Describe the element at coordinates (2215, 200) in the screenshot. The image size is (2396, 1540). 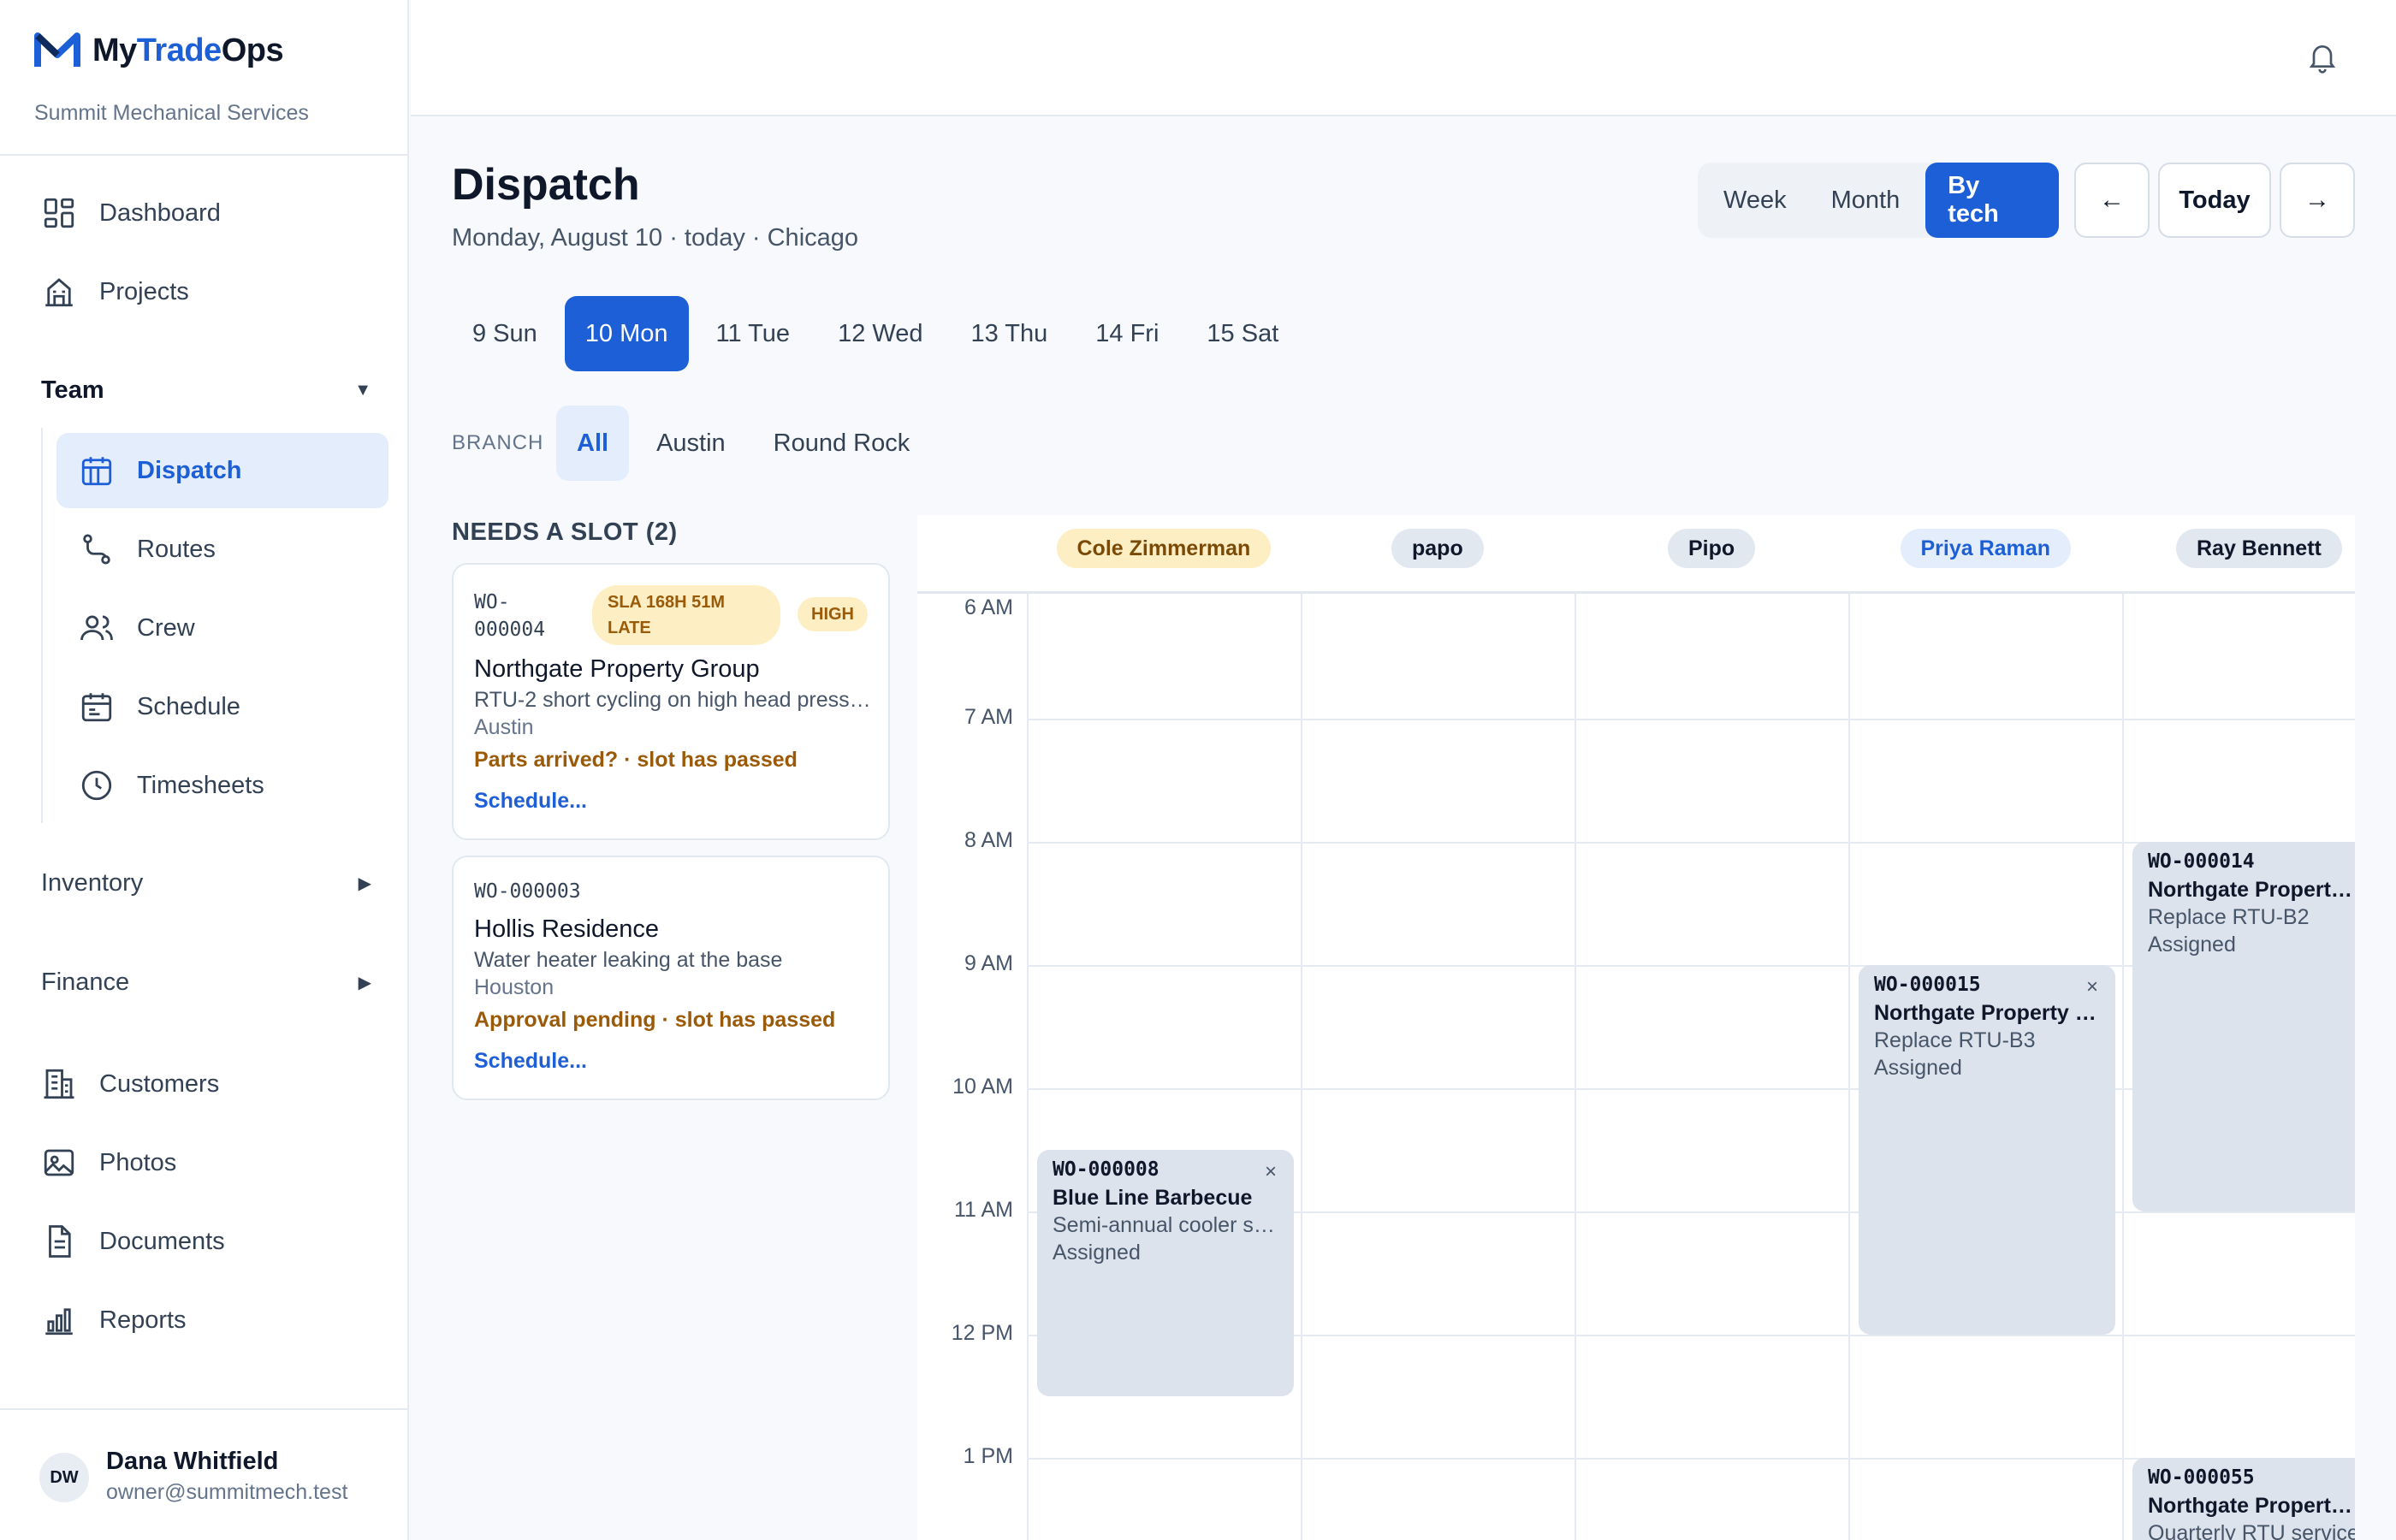
I see `today-button: Today` at that location.